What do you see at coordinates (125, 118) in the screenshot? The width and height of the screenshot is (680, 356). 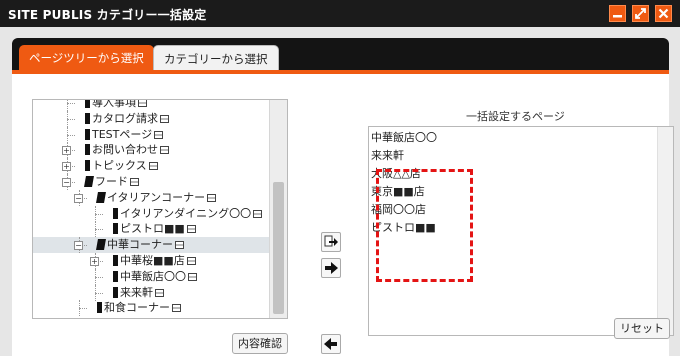 I see `tree-node-label: カタログ請求` at bounding box center [125, 118].